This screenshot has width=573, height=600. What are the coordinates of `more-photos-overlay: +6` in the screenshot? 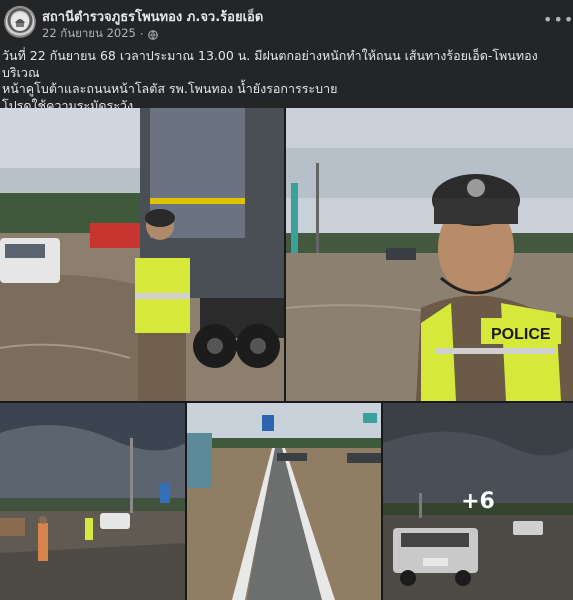 It's located at (478, 501).